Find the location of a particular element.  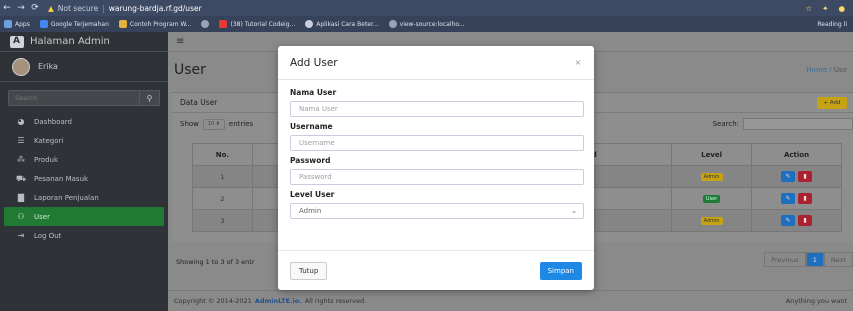

sidebar-search: ⚲ is located at coordinates (84, 98).